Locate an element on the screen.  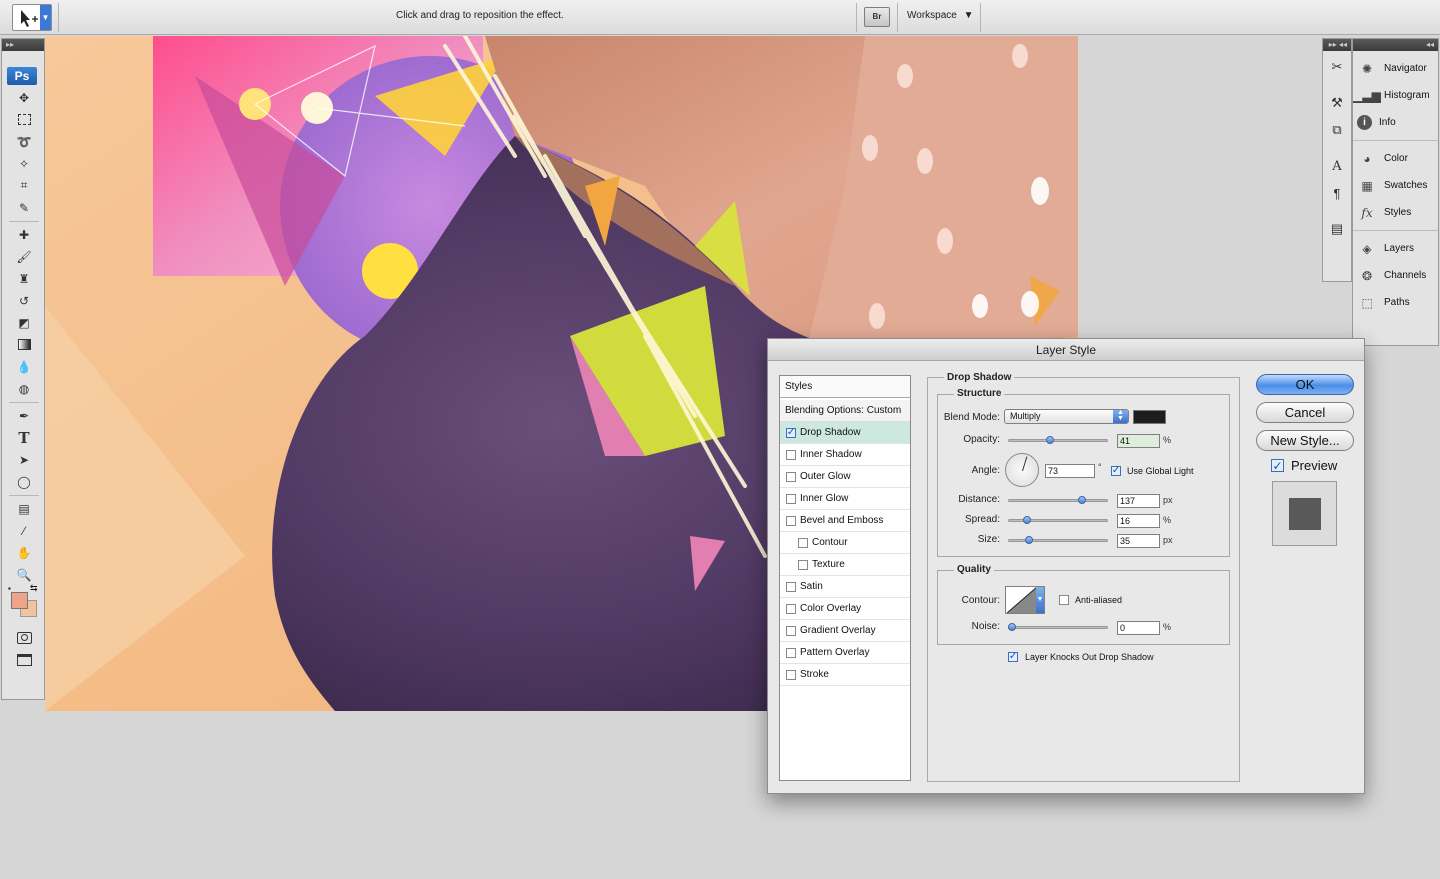
dialog-title: Layer Style is located at coordinates (1066, 350).